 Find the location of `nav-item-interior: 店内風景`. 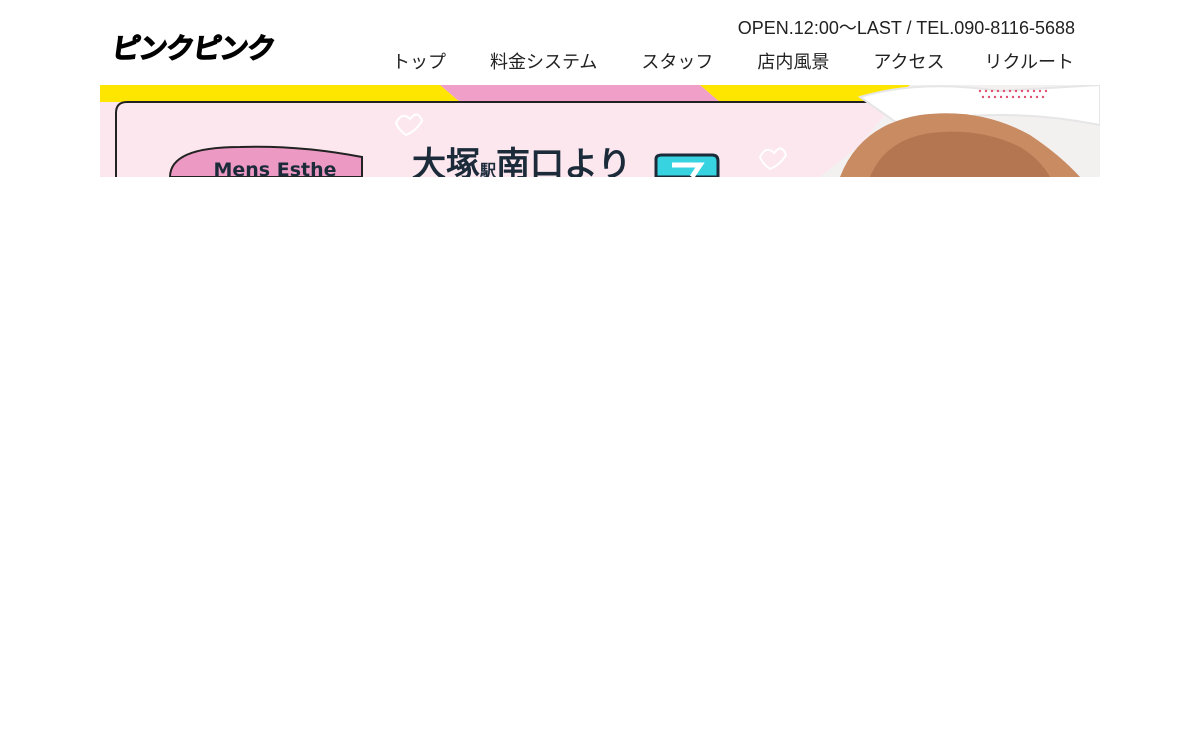

nav-item-interior: 店内風景 is located at coordinates (793, 63).